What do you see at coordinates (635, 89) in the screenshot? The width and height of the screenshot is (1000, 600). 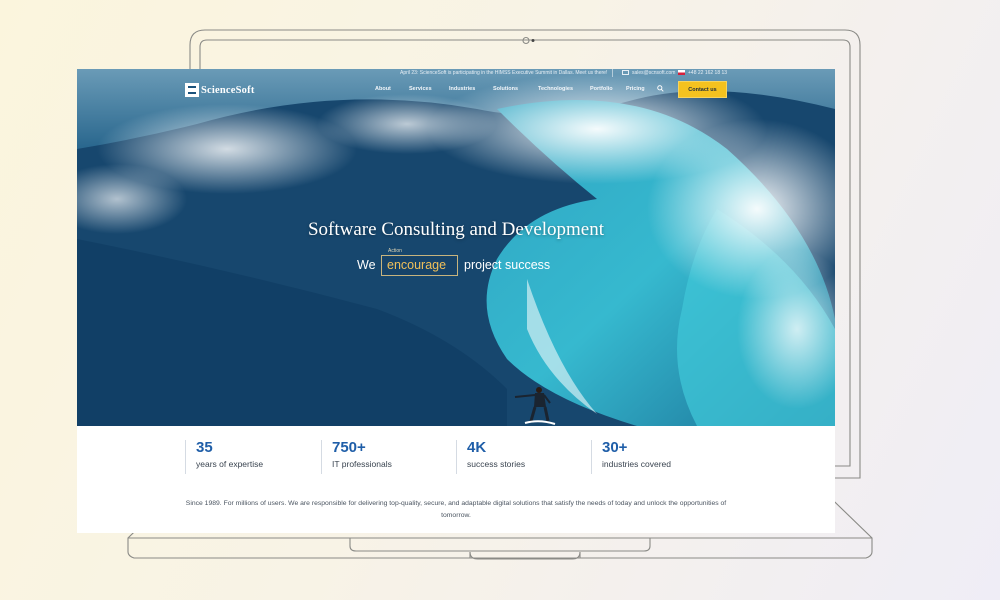 I see `nav-item-pricing: Pricing` at bounding box center [635, 89].